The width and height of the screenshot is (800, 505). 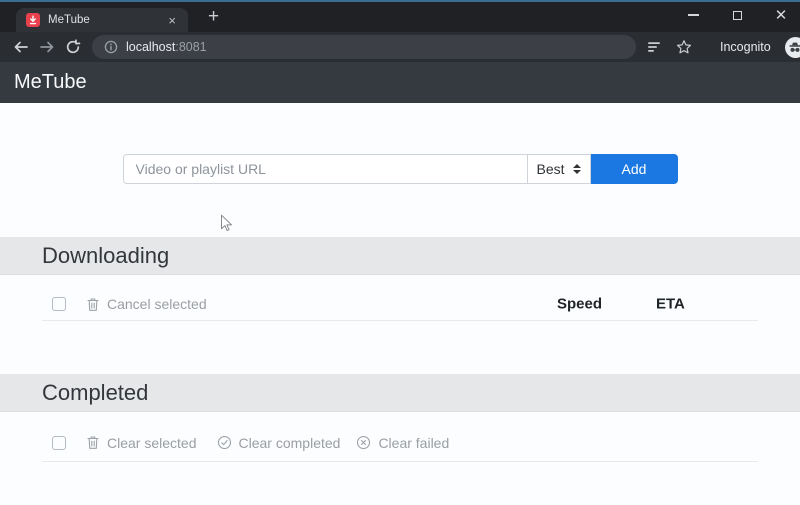 I want to click on x-circle-icon, so click(x=363, y=442).